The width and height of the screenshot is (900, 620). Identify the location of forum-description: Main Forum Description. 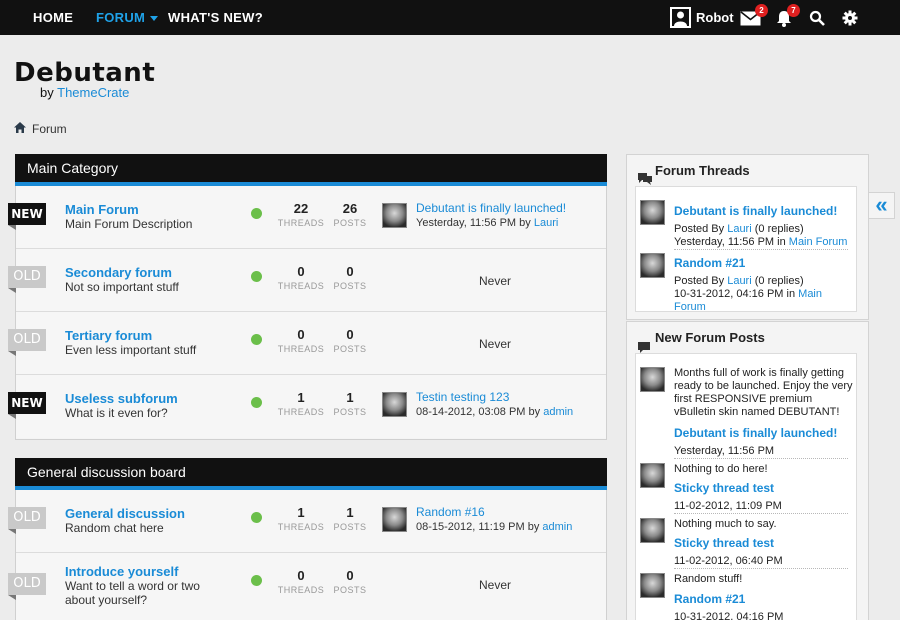
(129, 224).